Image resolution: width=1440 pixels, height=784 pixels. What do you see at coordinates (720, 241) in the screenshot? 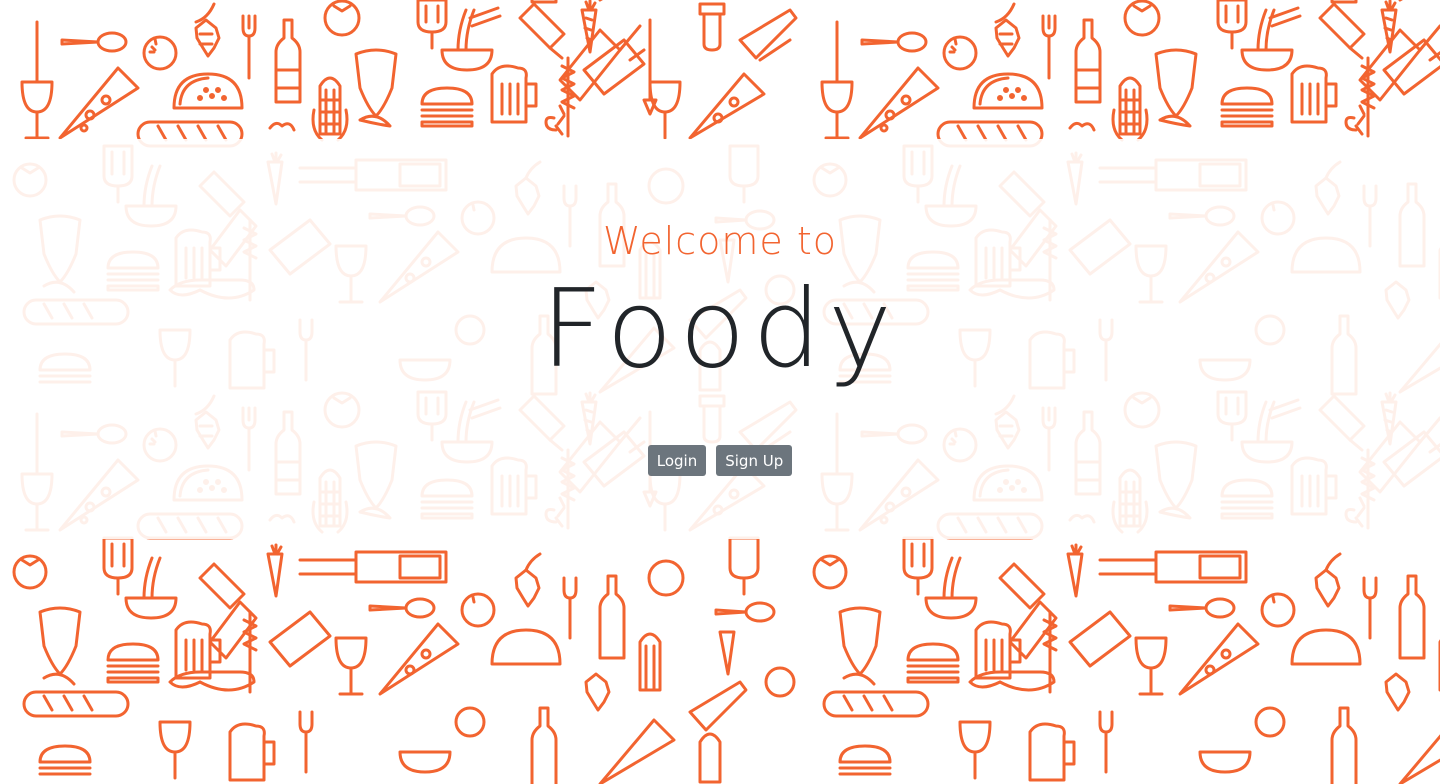
I see `welcome-heading: Welcome to` at bounding box center [720, 241].